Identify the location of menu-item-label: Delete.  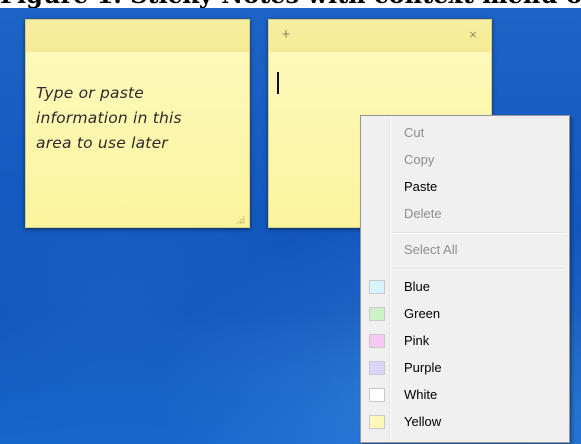
(423, 213).